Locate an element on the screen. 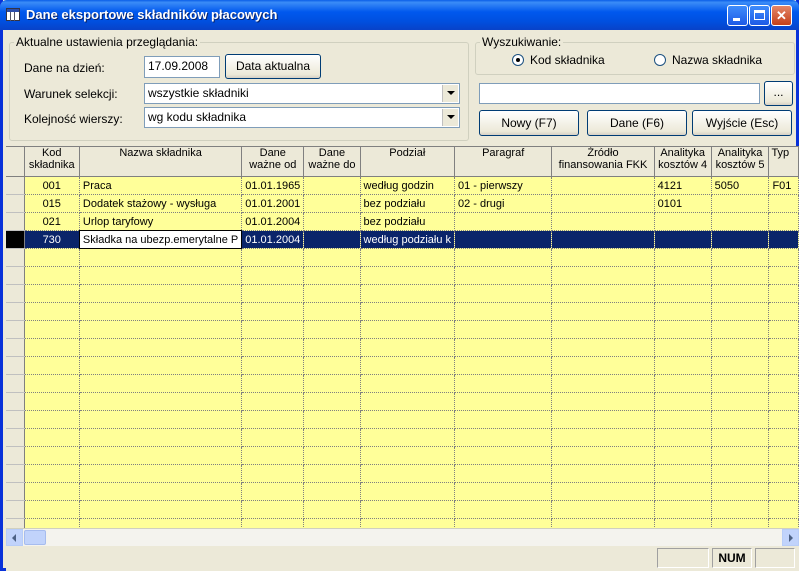  date-field: 17.09.2008 is located at coordinates (182, 67).